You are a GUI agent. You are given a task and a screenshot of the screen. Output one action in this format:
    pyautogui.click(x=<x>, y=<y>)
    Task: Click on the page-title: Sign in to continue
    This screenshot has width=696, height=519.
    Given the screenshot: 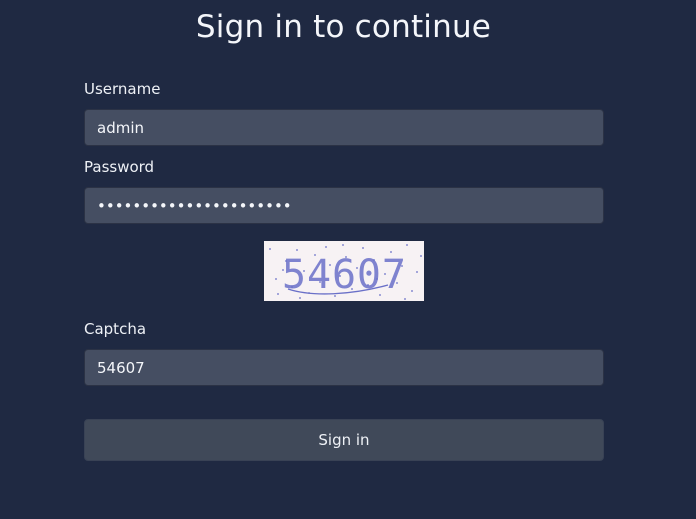 What is the action you would take?
    pyautogui.click(x=343, y=27)
    